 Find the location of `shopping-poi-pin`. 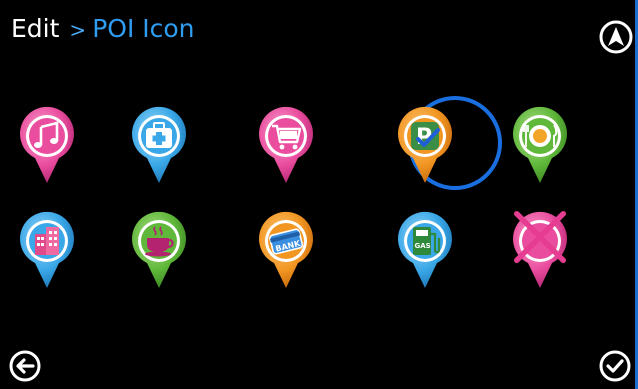

shopping-poi-pin is located at coordinates (286, 145).